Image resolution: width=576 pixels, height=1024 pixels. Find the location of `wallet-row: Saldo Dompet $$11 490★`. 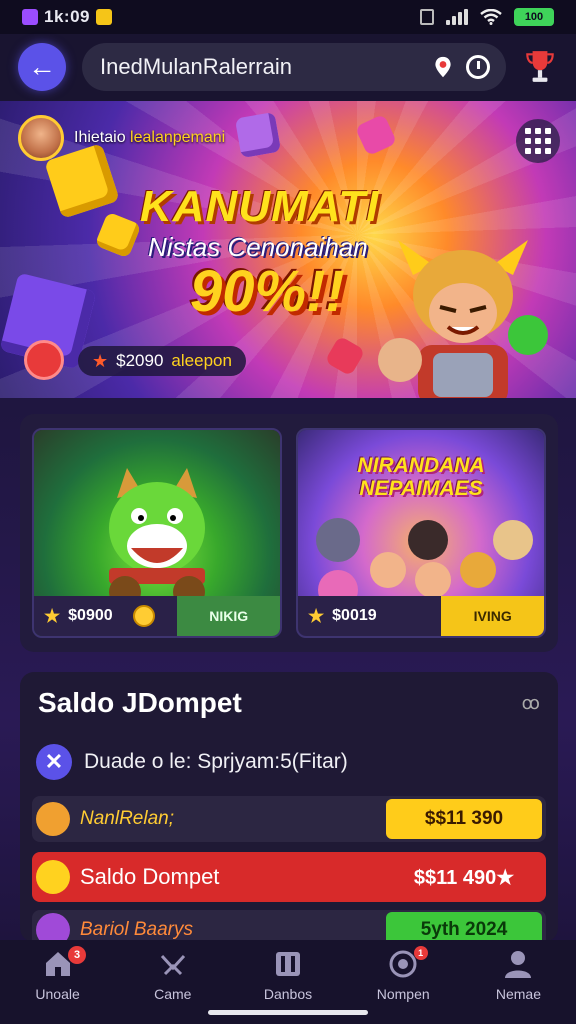

wallet-row: Saldo Dompet $$11 490★ is located at coordinates (289, 877).